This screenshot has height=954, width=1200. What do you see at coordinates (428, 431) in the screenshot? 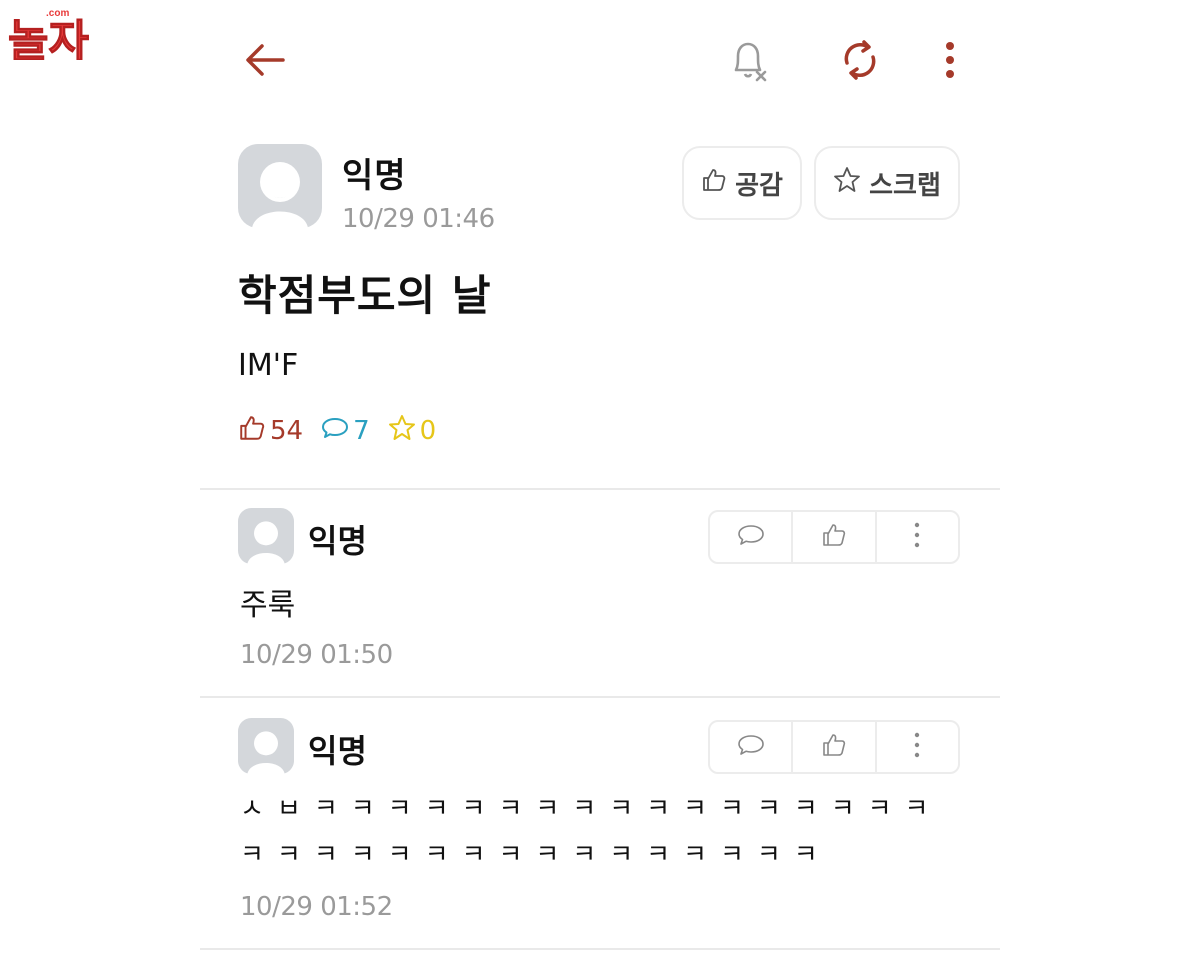
I see `scrap-count: 0` at bounding box center [428, 431].